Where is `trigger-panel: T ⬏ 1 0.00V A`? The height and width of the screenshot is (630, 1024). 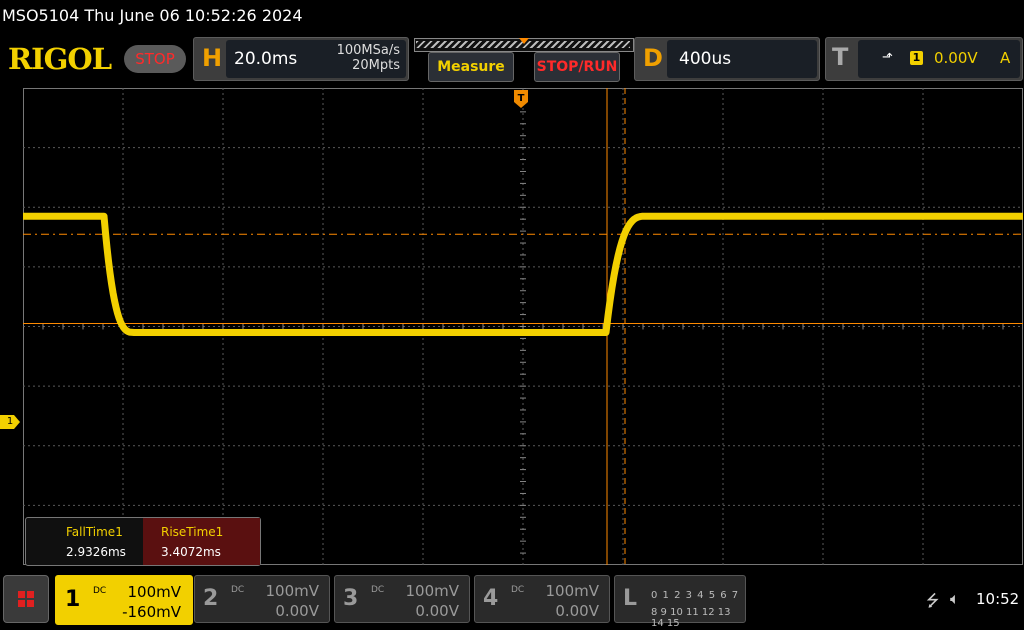
trigger-panel: T ⬏ 1 0.00V A is located at coordinates (924, 59).